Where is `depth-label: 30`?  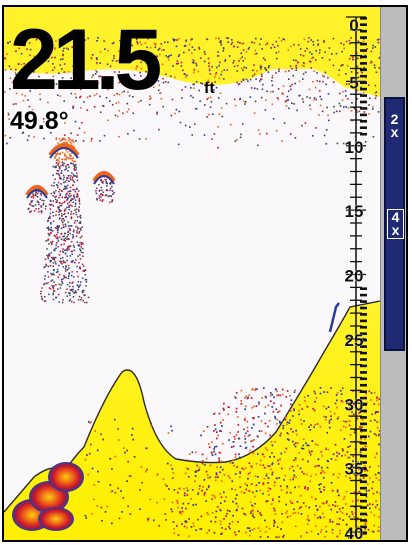
depth-label: 30 is located at coordinates (354, 404).